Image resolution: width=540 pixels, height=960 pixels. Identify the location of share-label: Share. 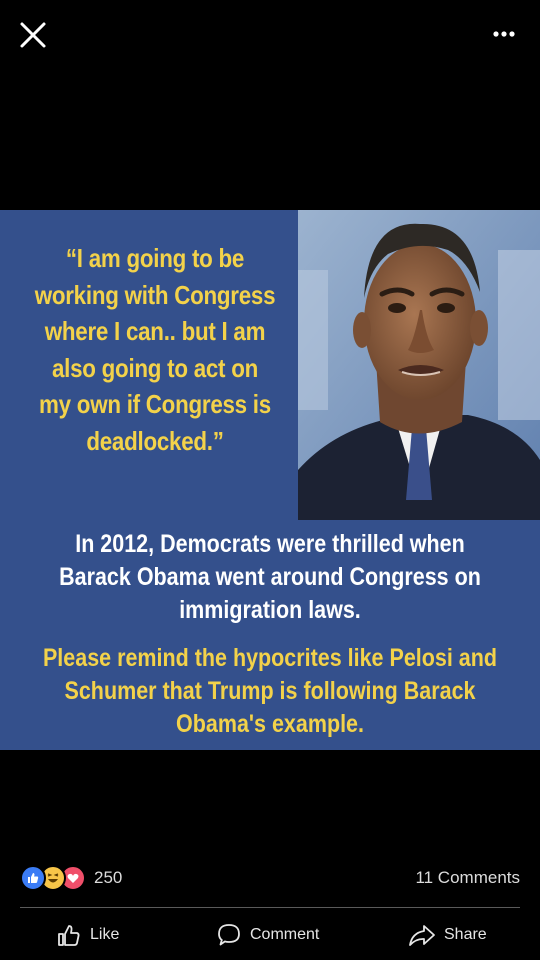
(465, 934).